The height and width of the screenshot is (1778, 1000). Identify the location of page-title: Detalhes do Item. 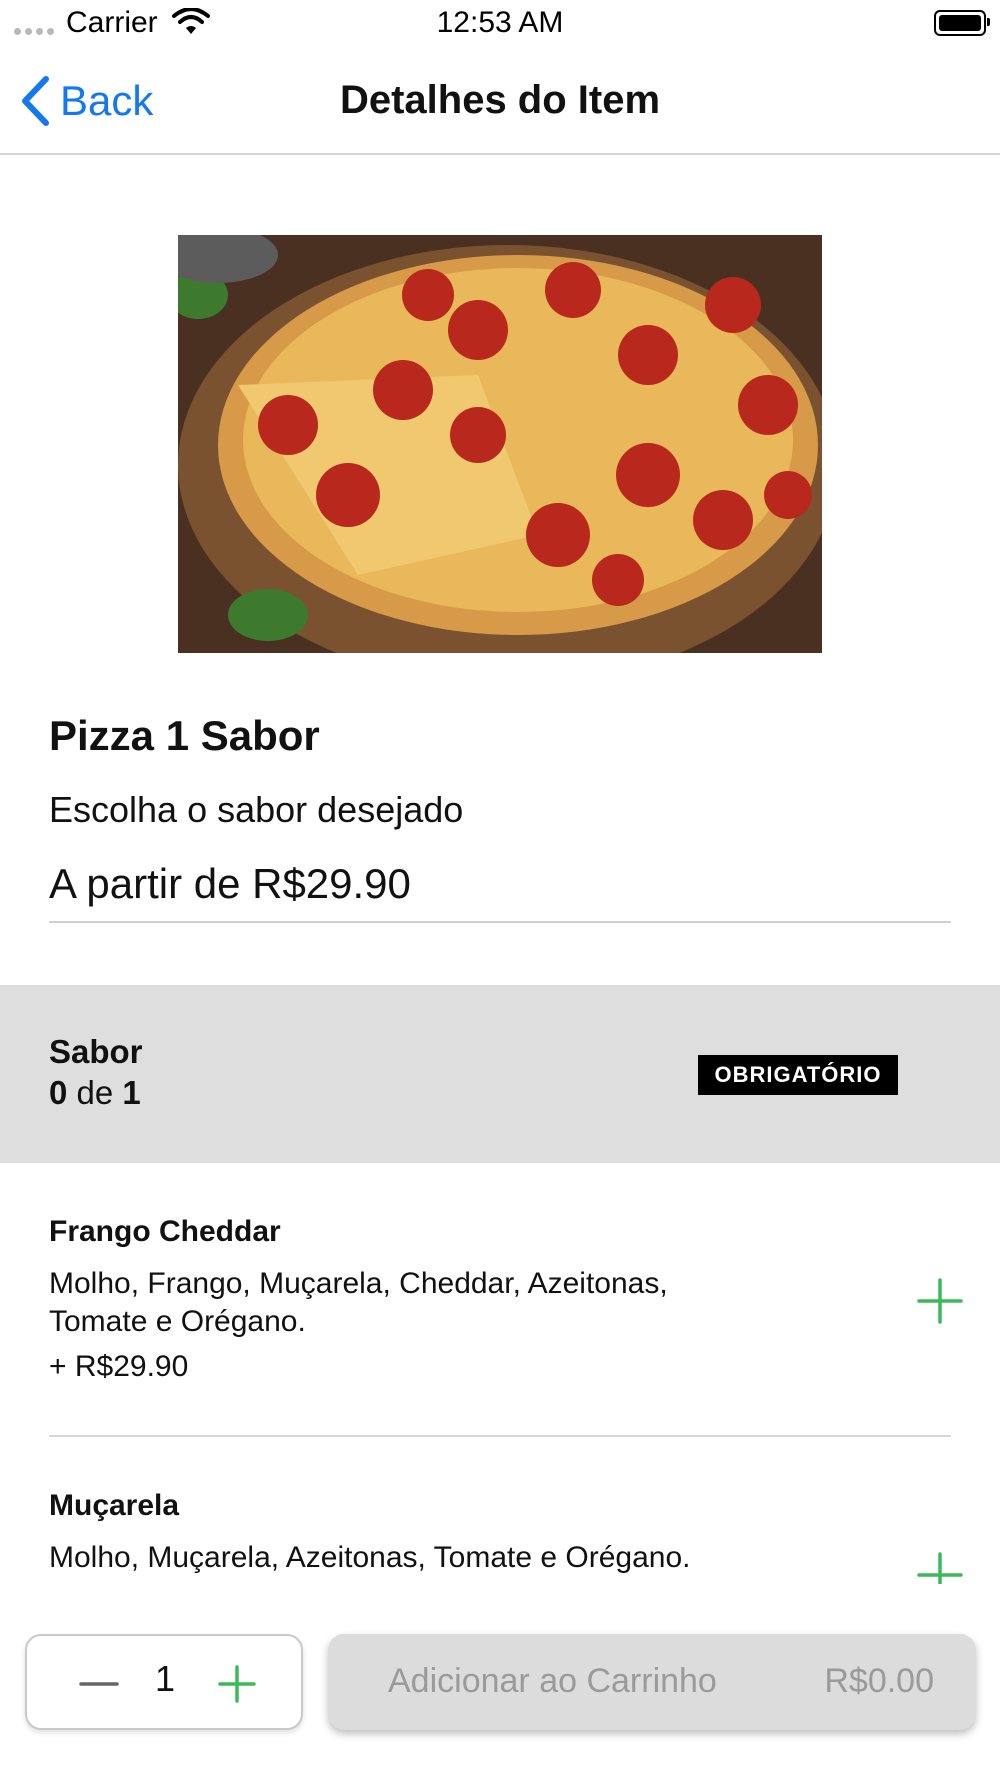
(500, 100).